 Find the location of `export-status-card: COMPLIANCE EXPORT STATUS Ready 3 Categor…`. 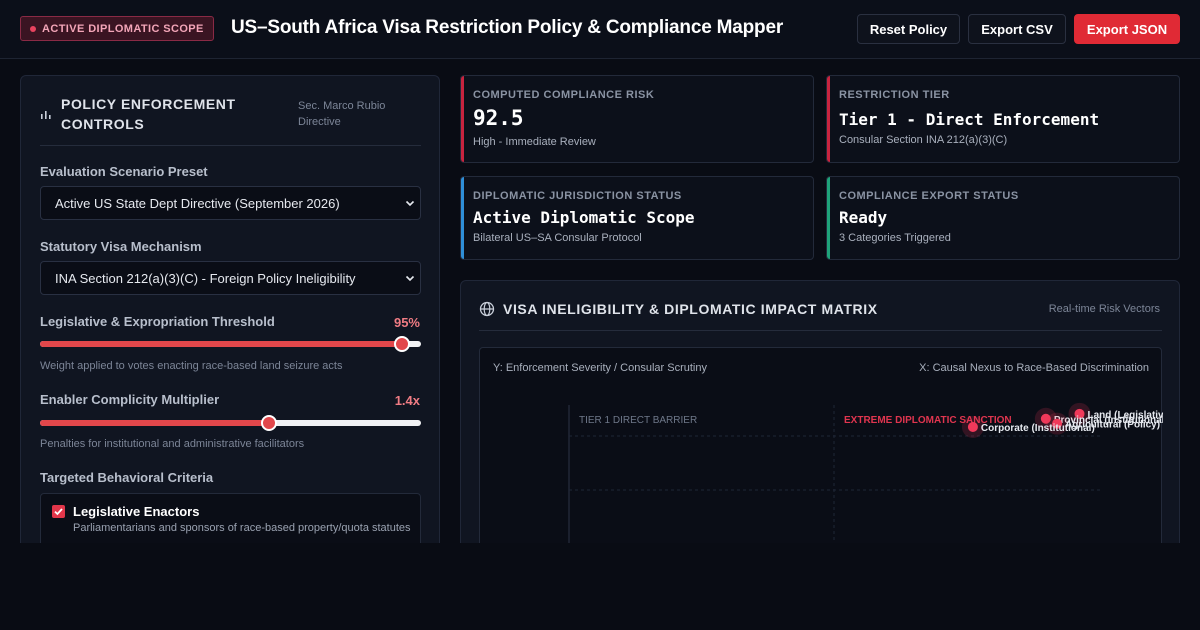

export-status-card: COMPLIANCE EXPORT STATUS Ready 3 Categor… is located at coordinates (1003, 218).